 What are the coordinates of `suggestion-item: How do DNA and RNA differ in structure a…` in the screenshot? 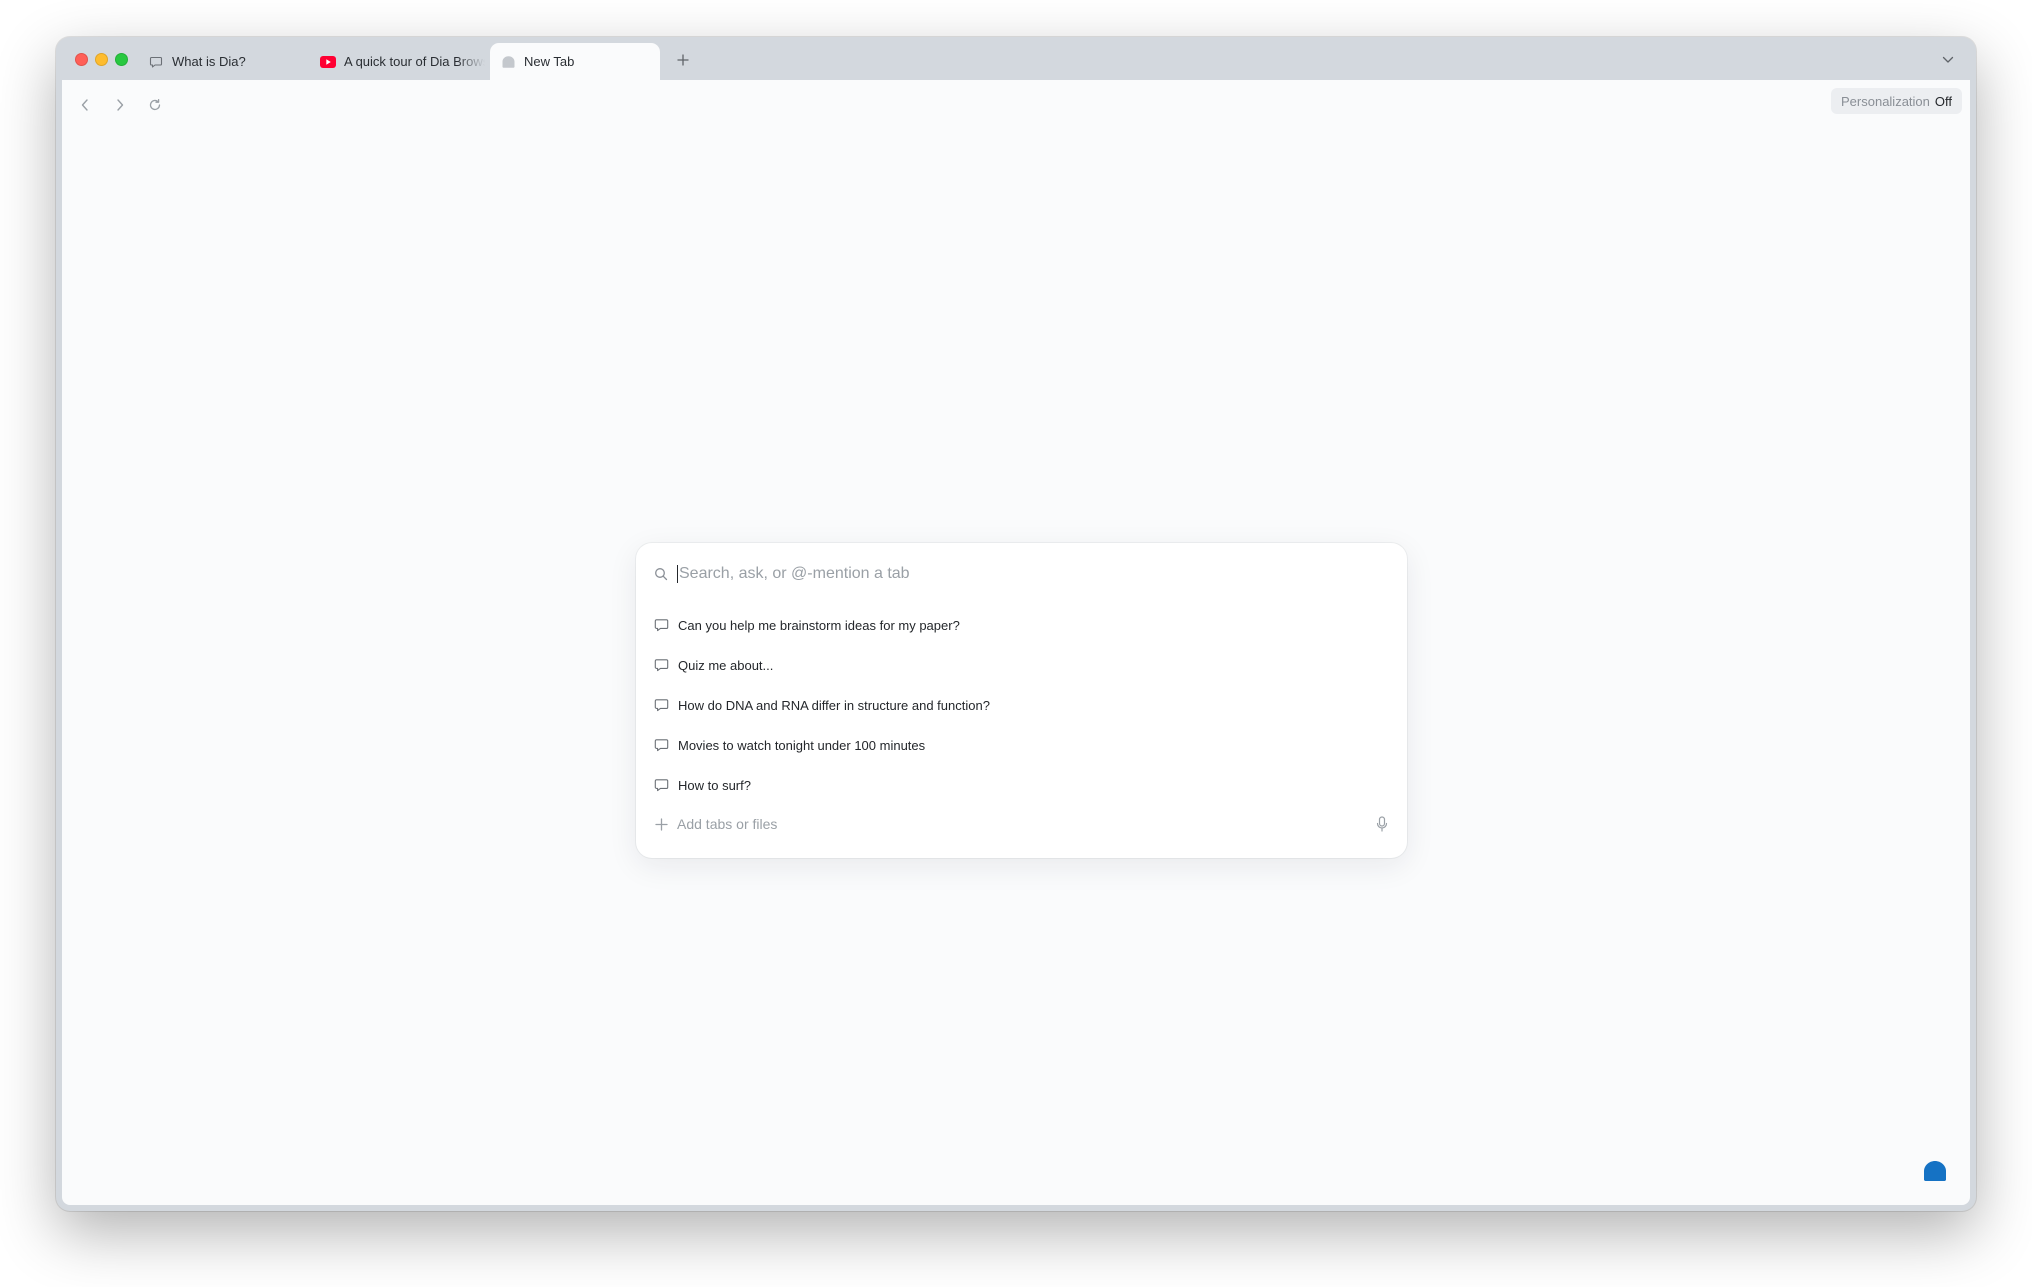 It's located at (1021, 705).